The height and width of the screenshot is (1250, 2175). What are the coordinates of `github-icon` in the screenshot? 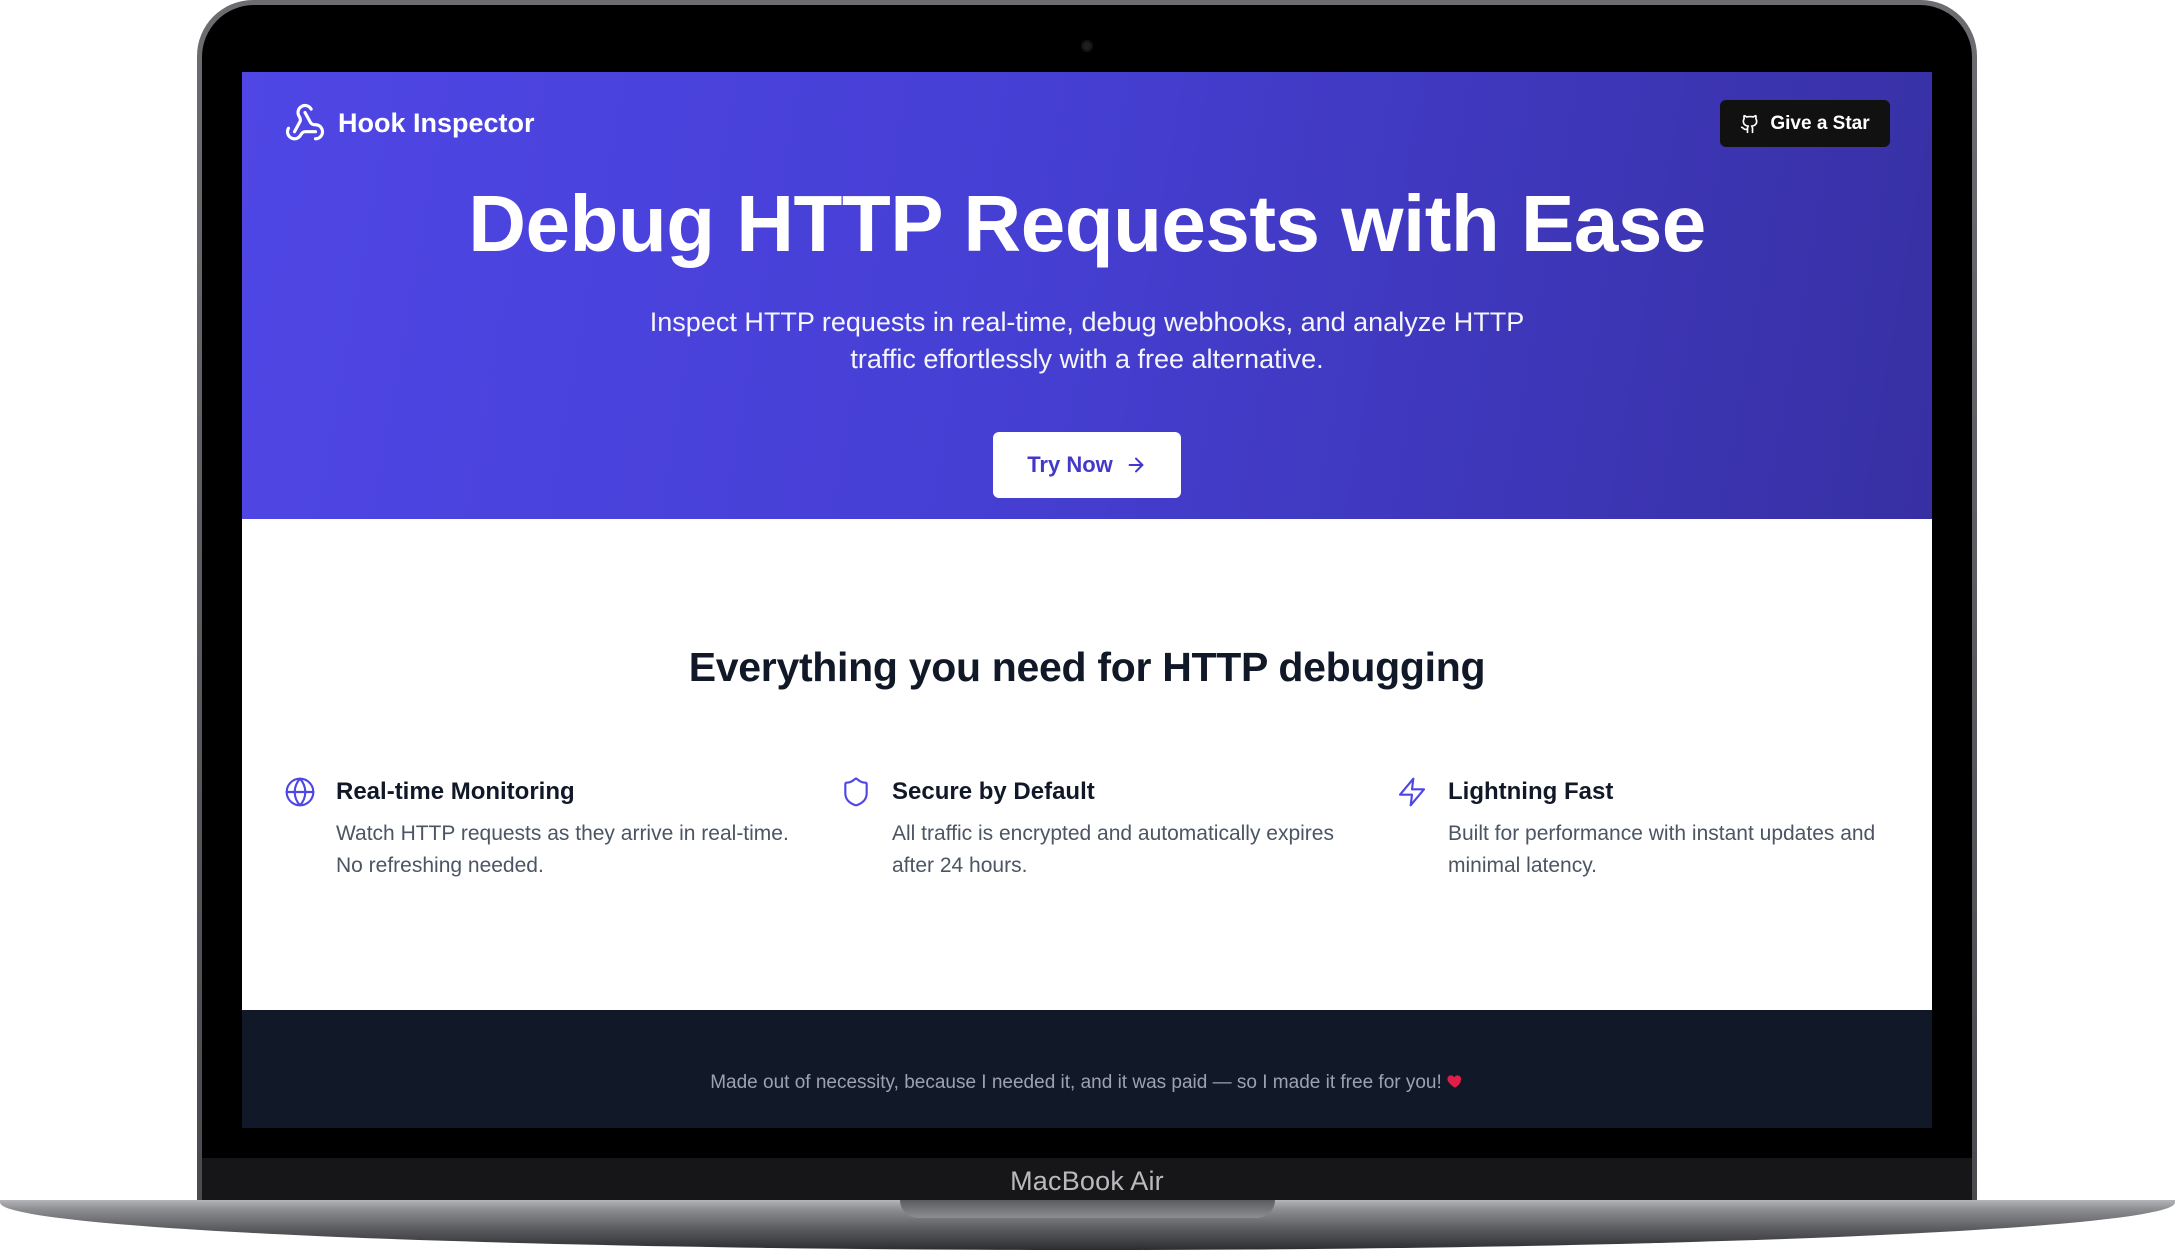 It's located at (1749, 123).